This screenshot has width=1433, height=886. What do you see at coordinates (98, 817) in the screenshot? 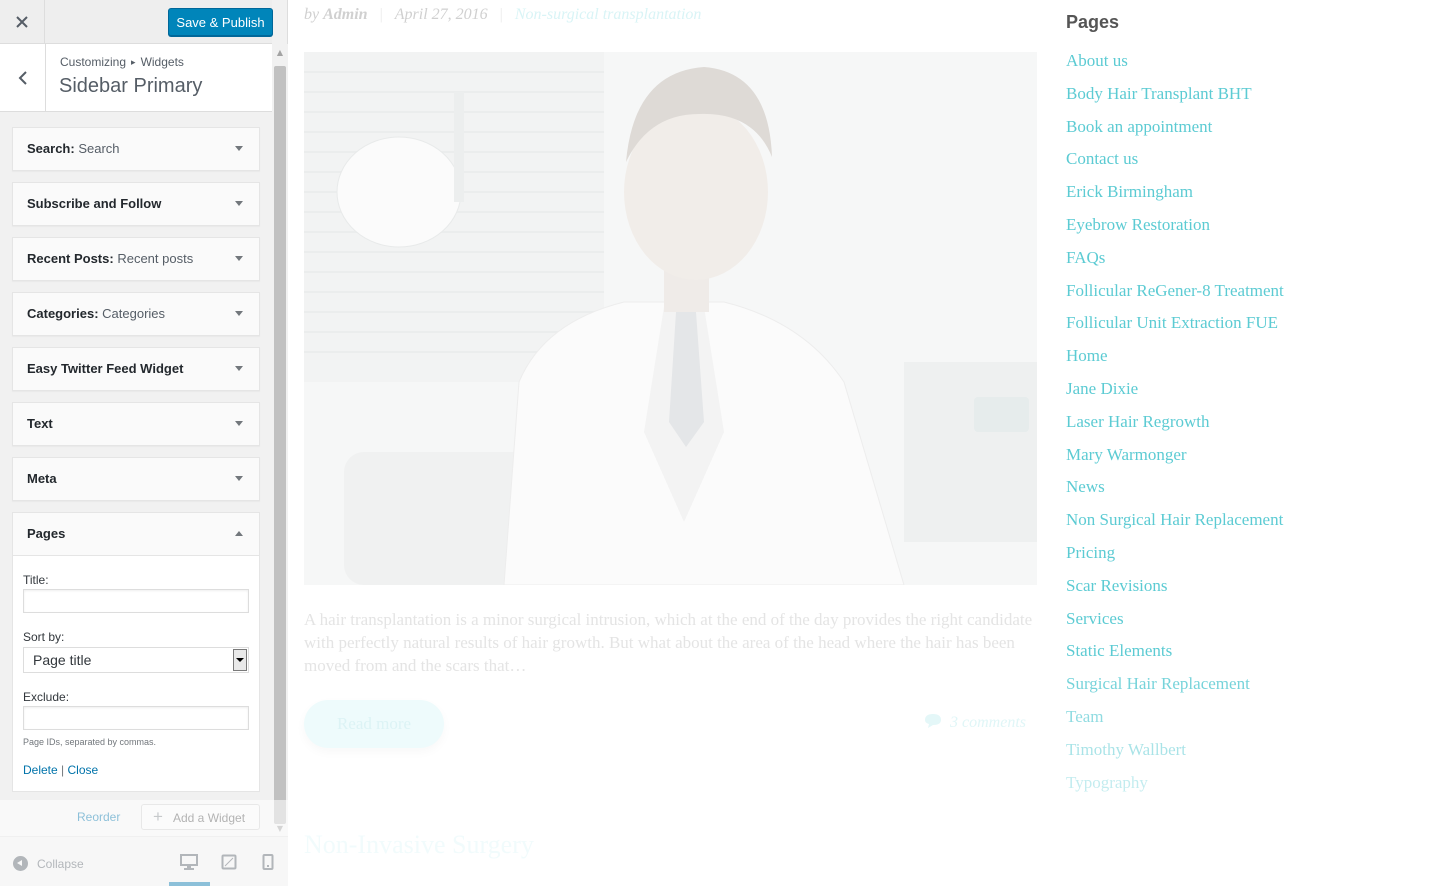
I see `reorder-link: Reorder` at bounding box center [98, 817].